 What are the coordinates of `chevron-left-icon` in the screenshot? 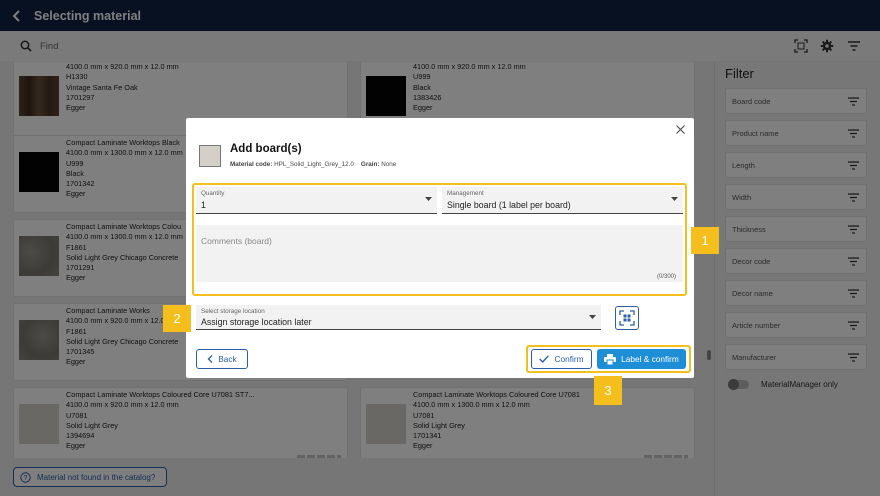 It's located at (210, 359).